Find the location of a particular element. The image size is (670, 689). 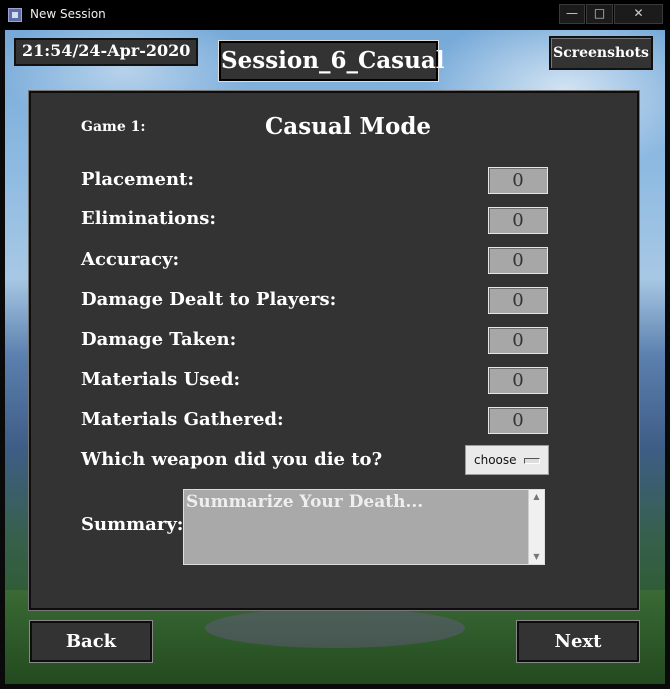

app-icon is located at coordinates (15, 15).